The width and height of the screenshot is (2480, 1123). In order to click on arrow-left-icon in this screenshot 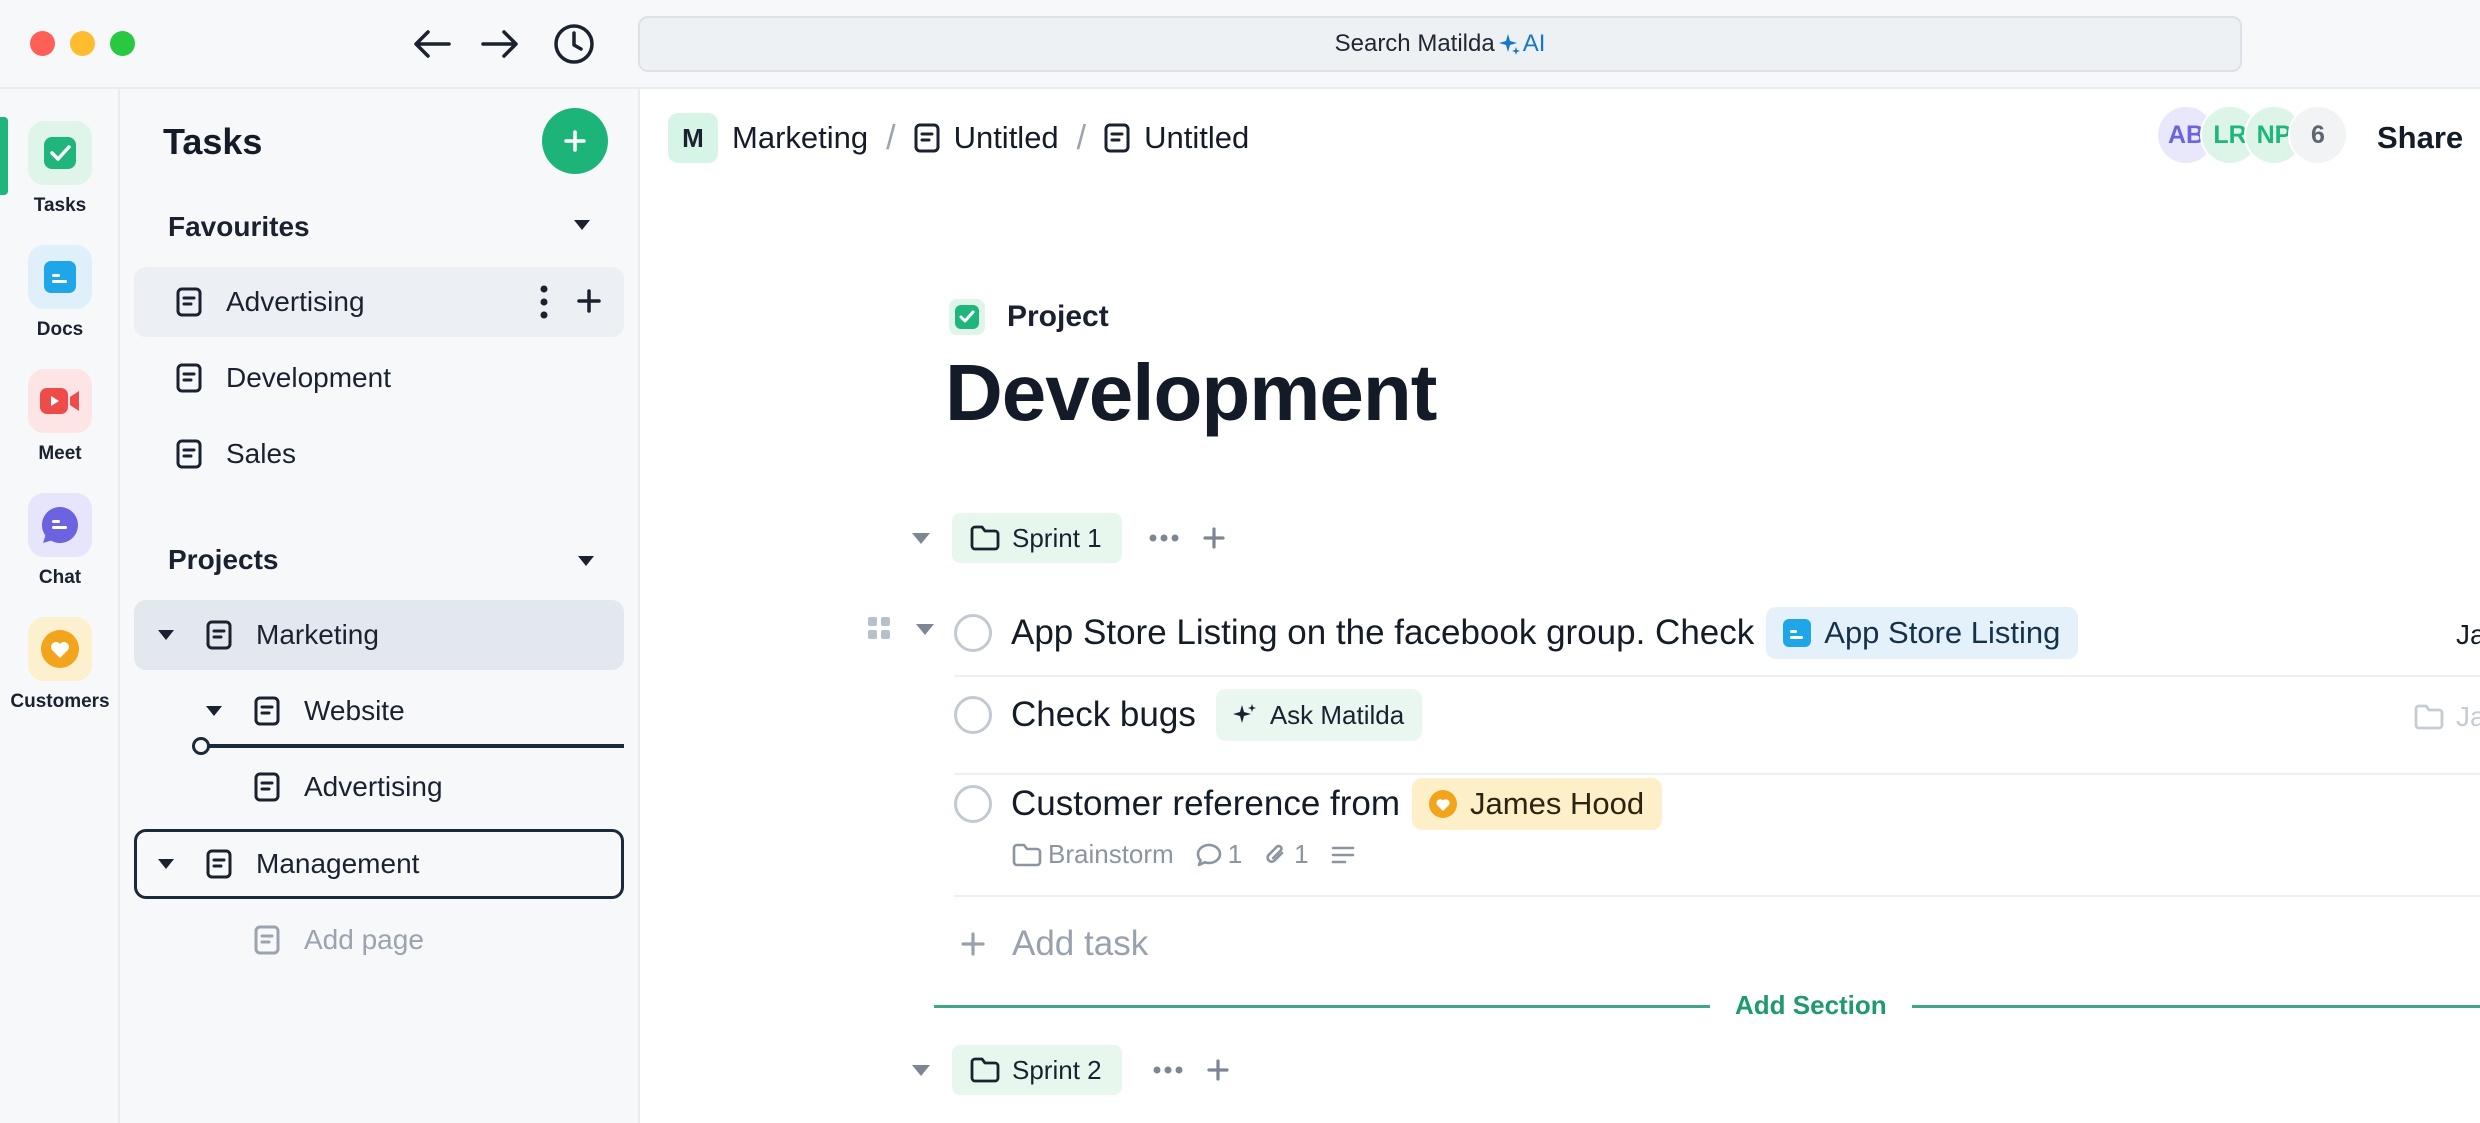, I will do `click(432, 44)`.